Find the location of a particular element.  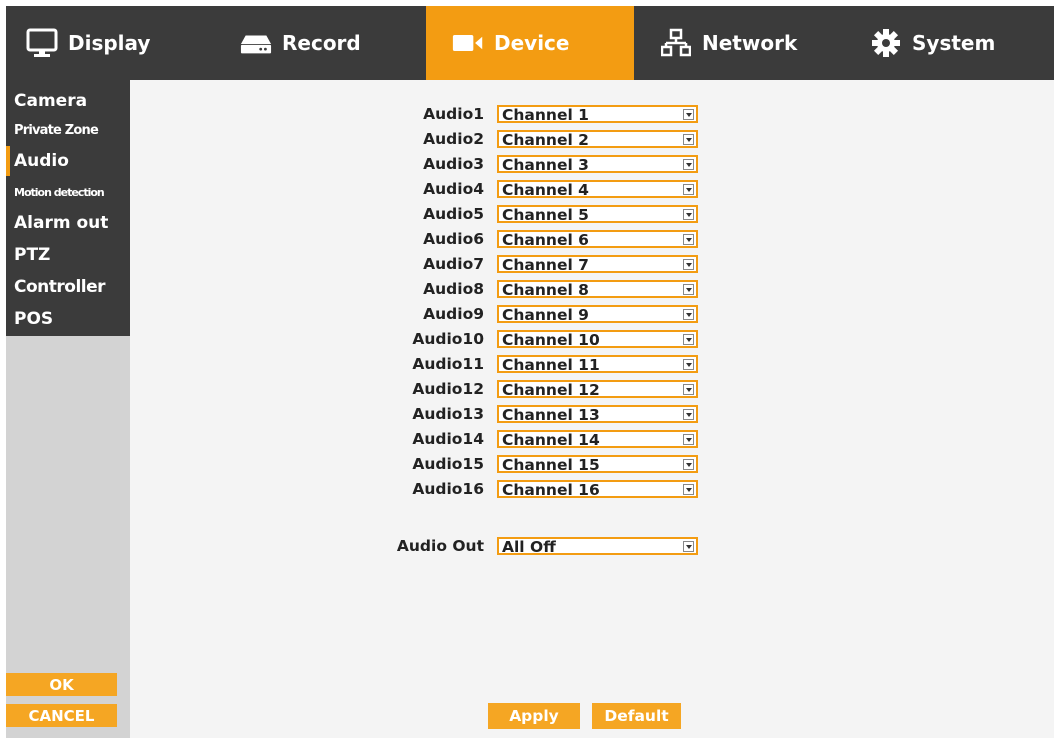

sidebar-item-label: PTZ is located at coordinates (32, 255).